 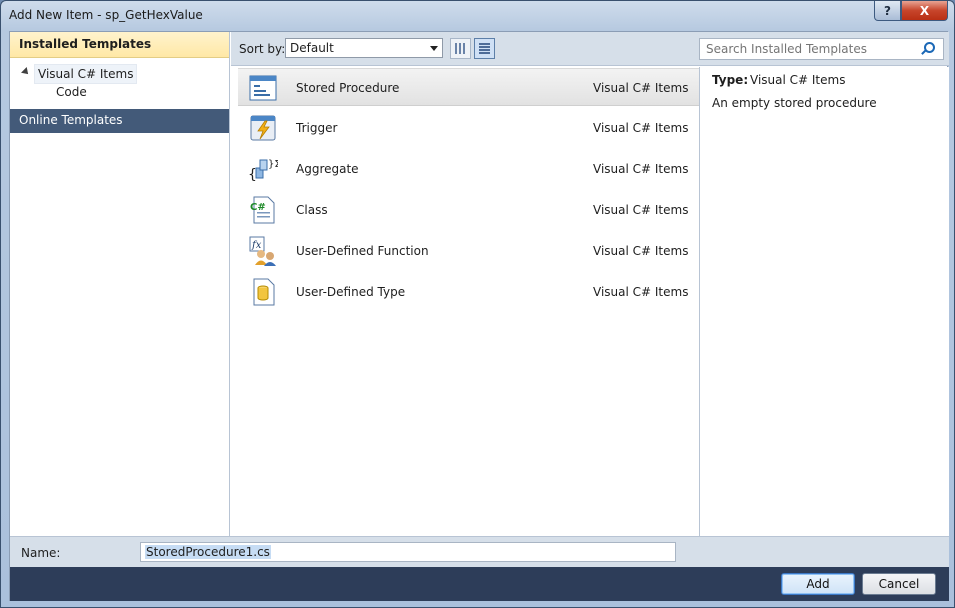 What do you see at coordinates (86, 74) in the screenshot?
I see `tree-item-visual-csharp: Visual C# Items` at bounding box center [86, 74].